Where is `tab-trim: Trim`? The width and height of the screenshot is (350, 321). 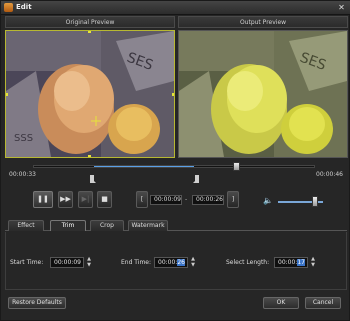
tab-trim: Trim is located at coordinates (68, 225).